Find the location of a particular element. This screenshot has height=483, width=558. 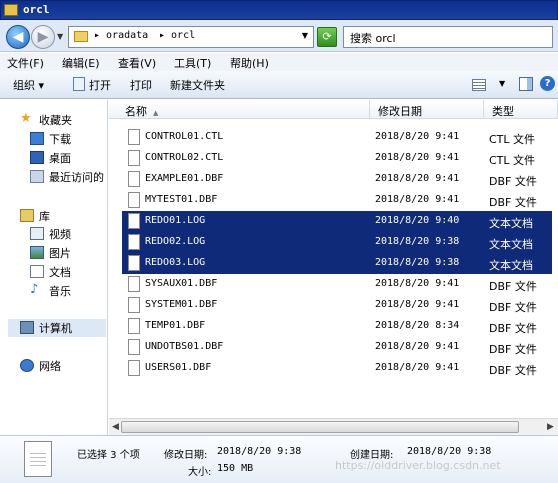

nav-network: 网络 is located at coordinates (63, 366).